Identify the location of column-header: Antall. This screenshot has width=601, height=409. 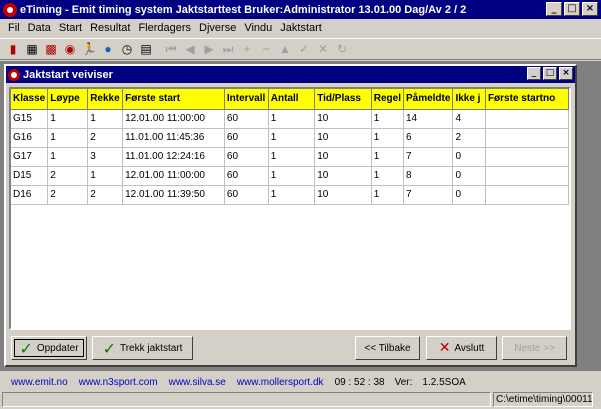
(292, 99).